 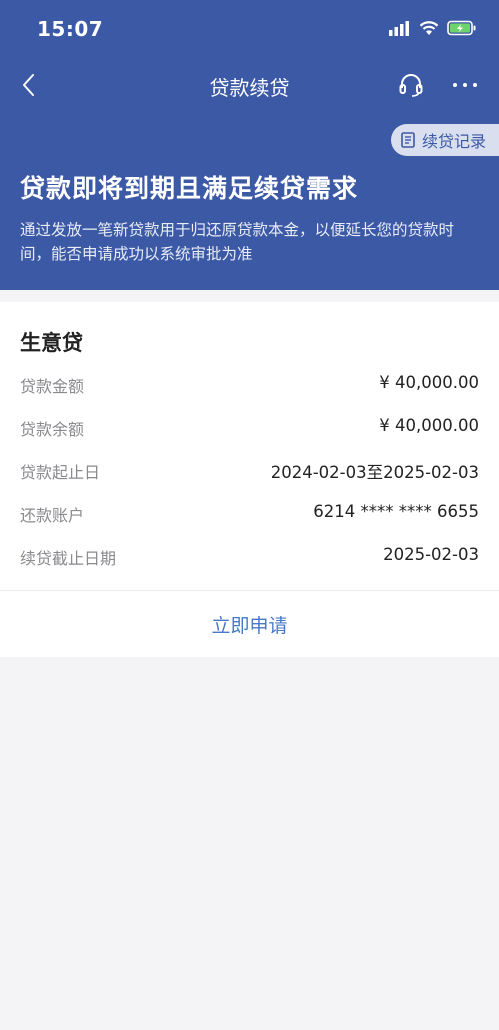 What do you see at coordinates (408, 140) in the screenshot?
I see `record-icon` at bounding box center [408, 140].